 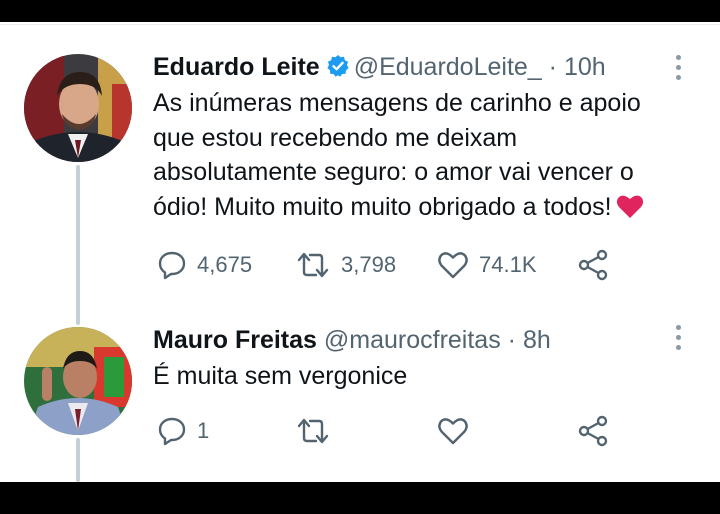 I want to click on retweet-button: 3,798, so click(x=345, y=265).